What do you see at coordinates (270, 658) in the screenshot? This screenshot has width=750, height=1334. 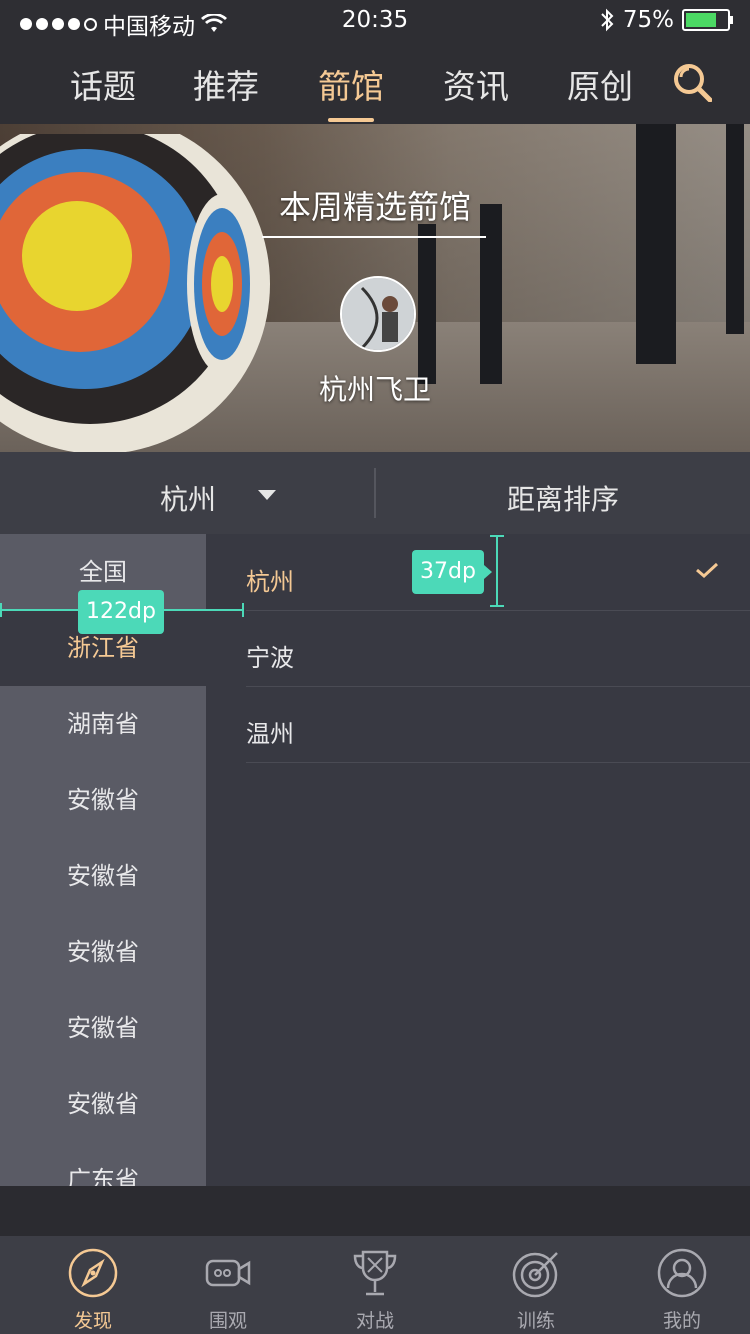 I see `city-label: 宁波` at bounding box center [270, 658].